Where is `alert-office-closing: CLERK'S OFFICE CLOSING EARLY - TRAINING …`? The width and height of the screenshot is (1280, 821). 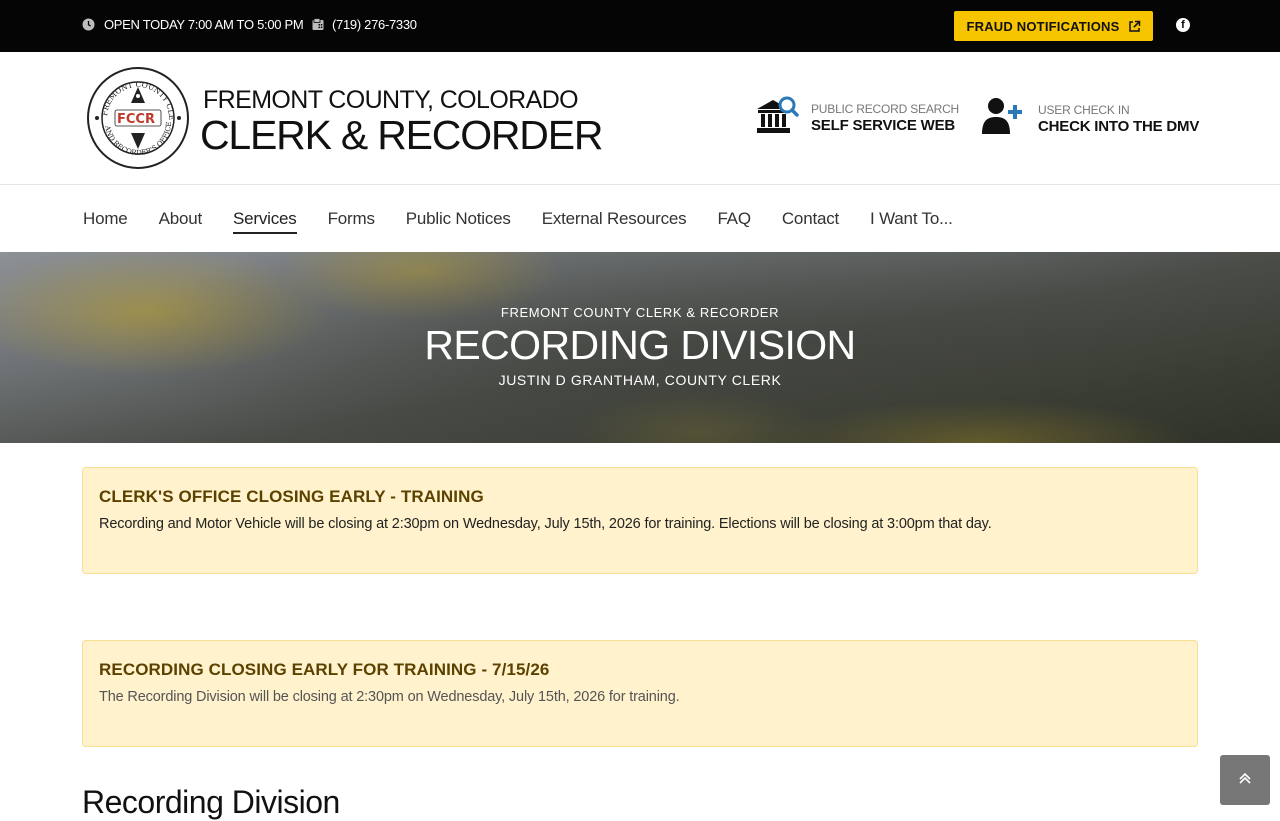
alert-office-closing: CLERK'S OFFICE CLOSING EARLY - TRAINING … is located at coordinates (640, 520).